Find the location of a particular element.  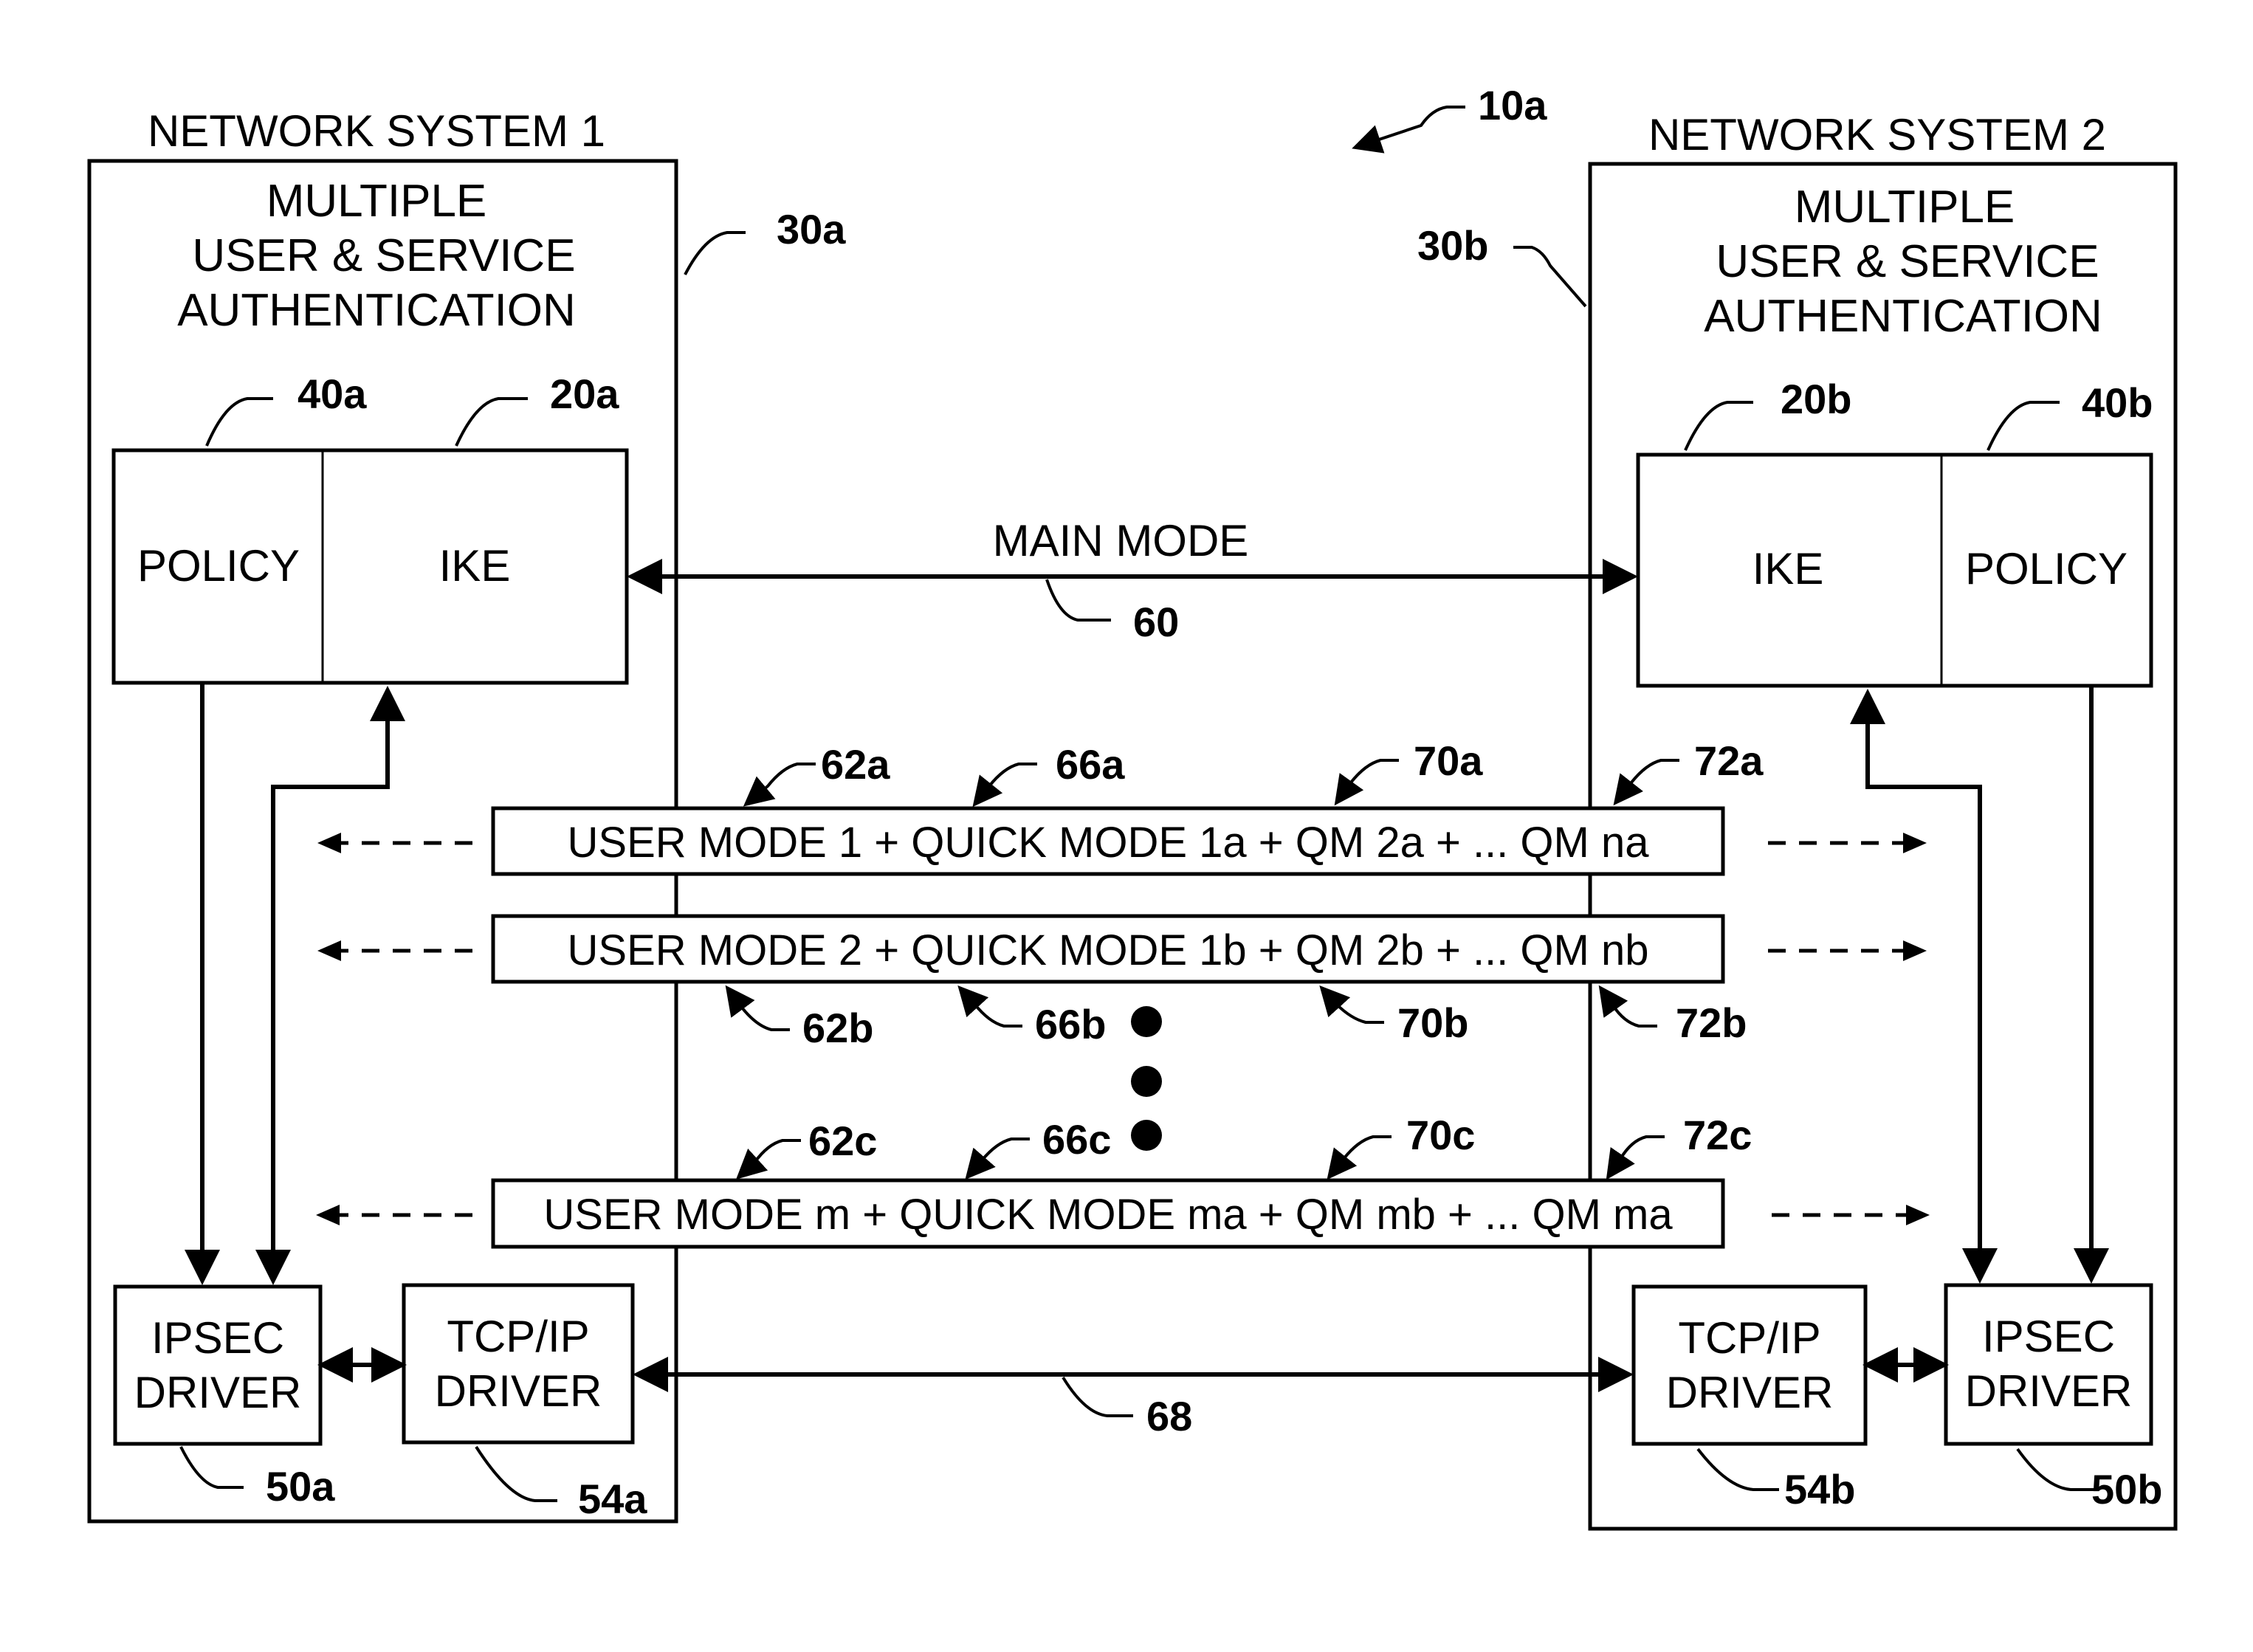

ref-66a-leader is located at coordinates (1004, 785).